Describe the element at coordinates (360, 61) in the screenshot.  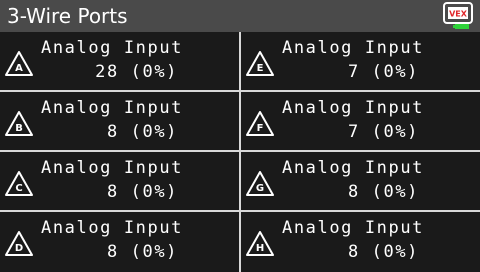
I see `port-cell-e: E Analog Input 7 (0%)` at that location.